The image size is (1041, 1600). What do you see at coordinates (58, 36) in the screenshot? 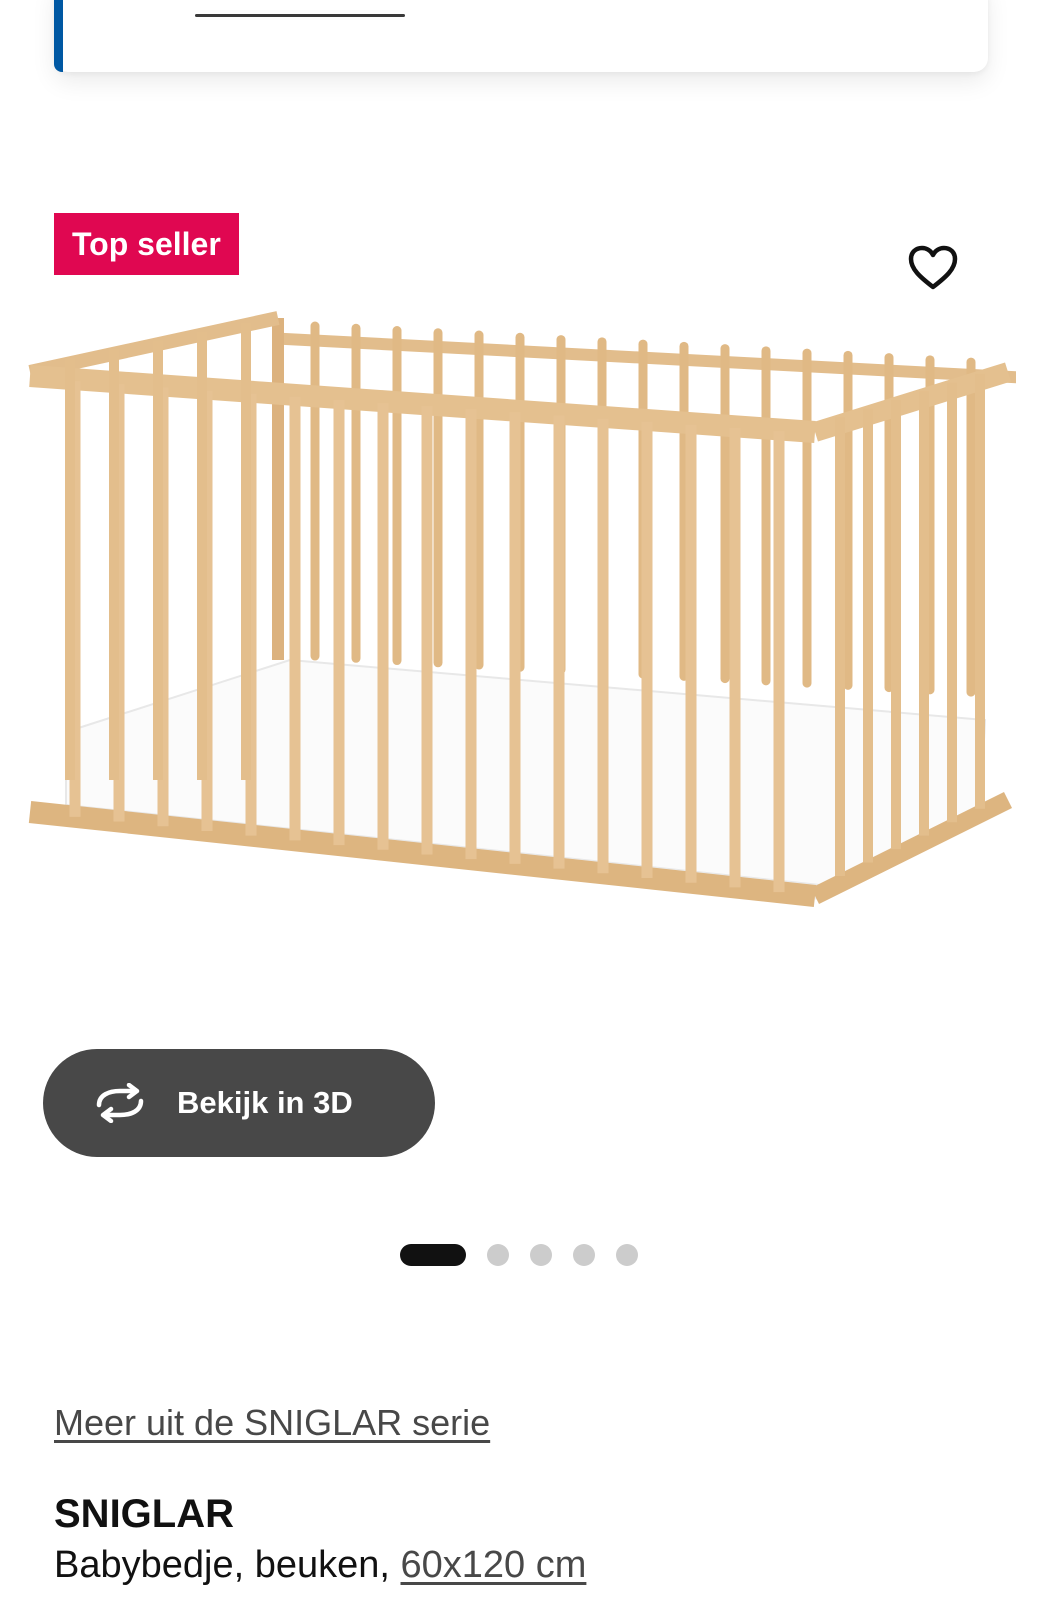
I see `top-card-accent-bar` at bounding box center [58, 36].